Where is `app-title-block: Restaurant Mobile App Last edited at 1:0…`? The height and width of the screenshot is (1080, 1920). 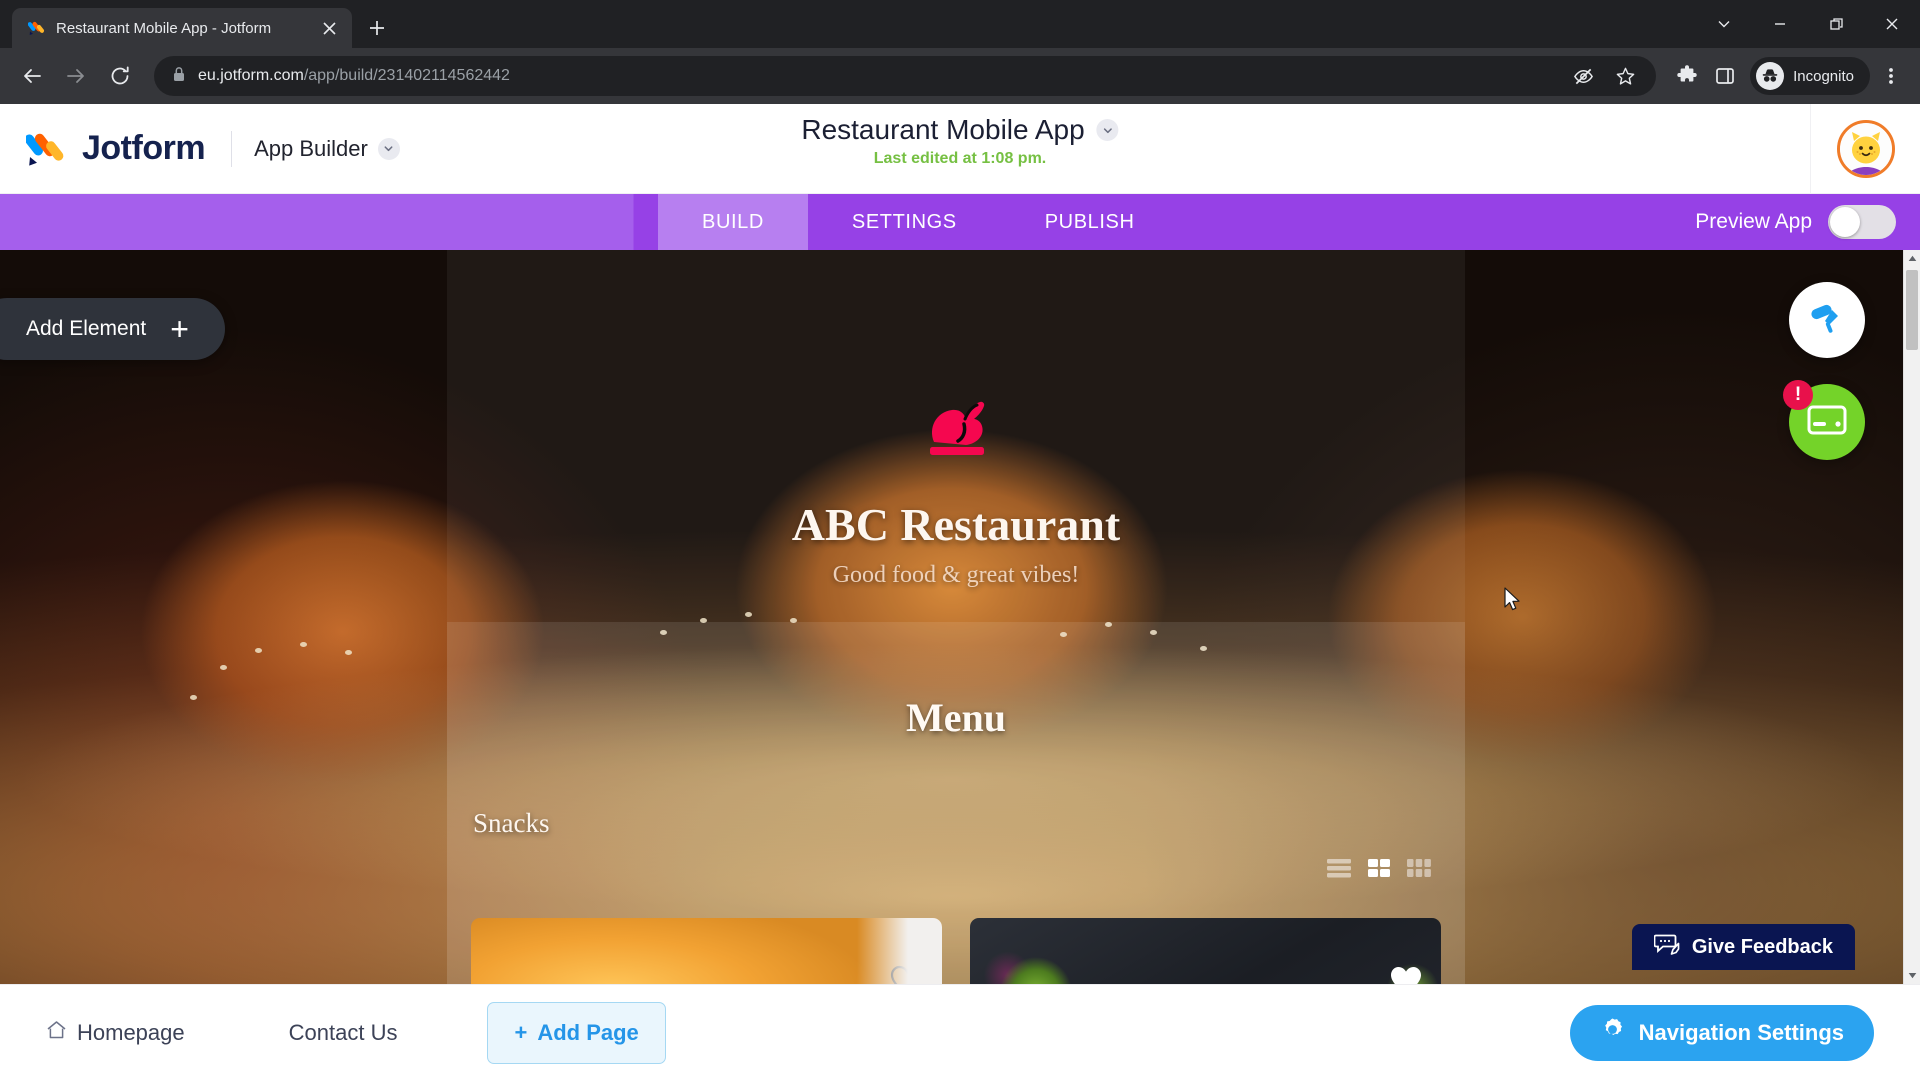
app-title-block: Restaurant Mobile App Last edited at 1:0… is located at coordinates (960, 141).